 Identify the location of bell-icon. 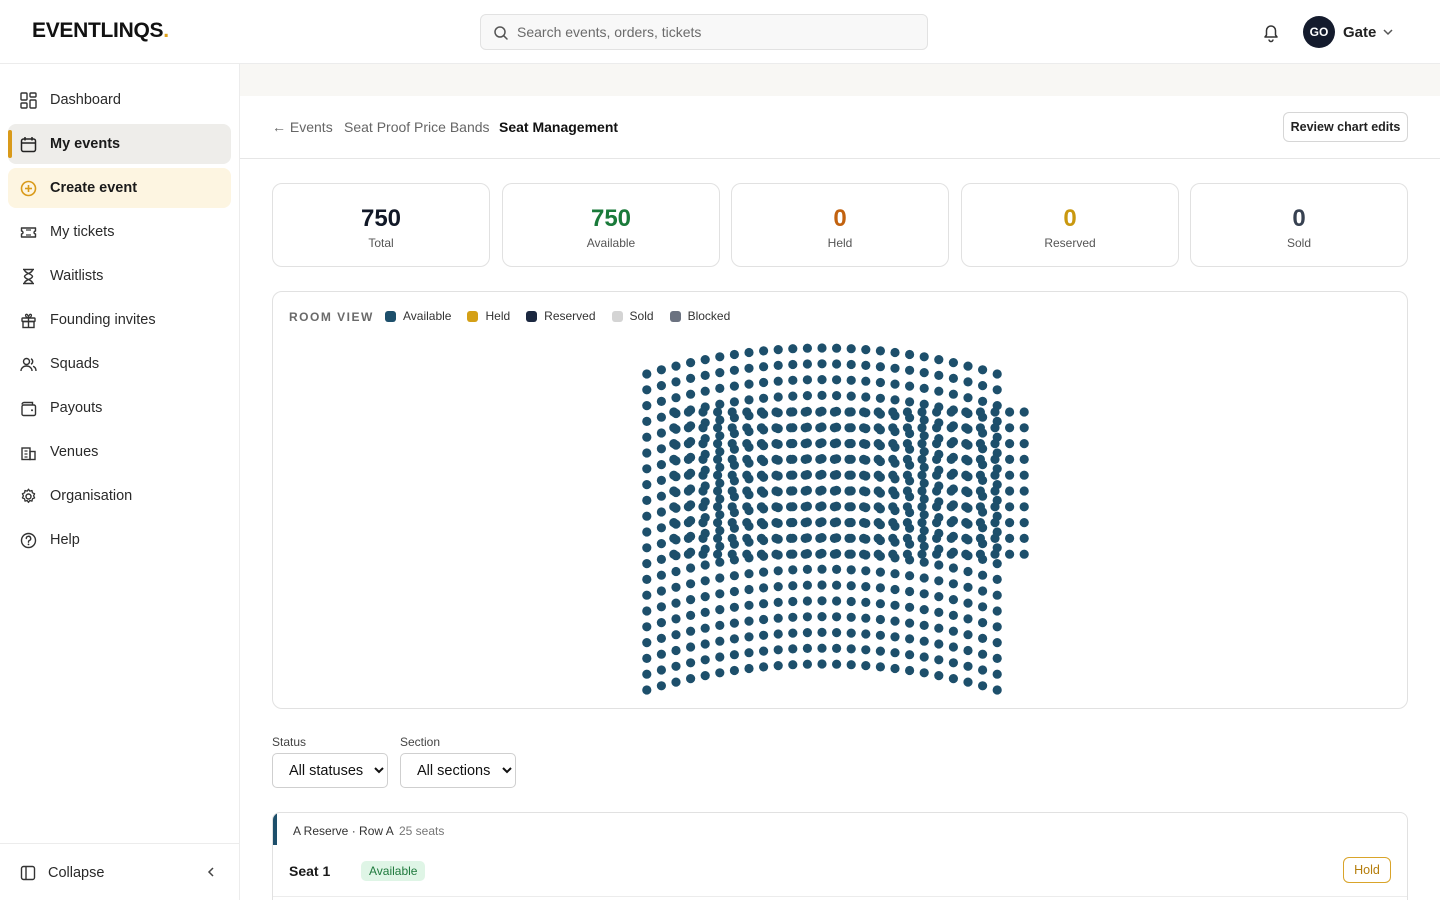
(1271, 32).